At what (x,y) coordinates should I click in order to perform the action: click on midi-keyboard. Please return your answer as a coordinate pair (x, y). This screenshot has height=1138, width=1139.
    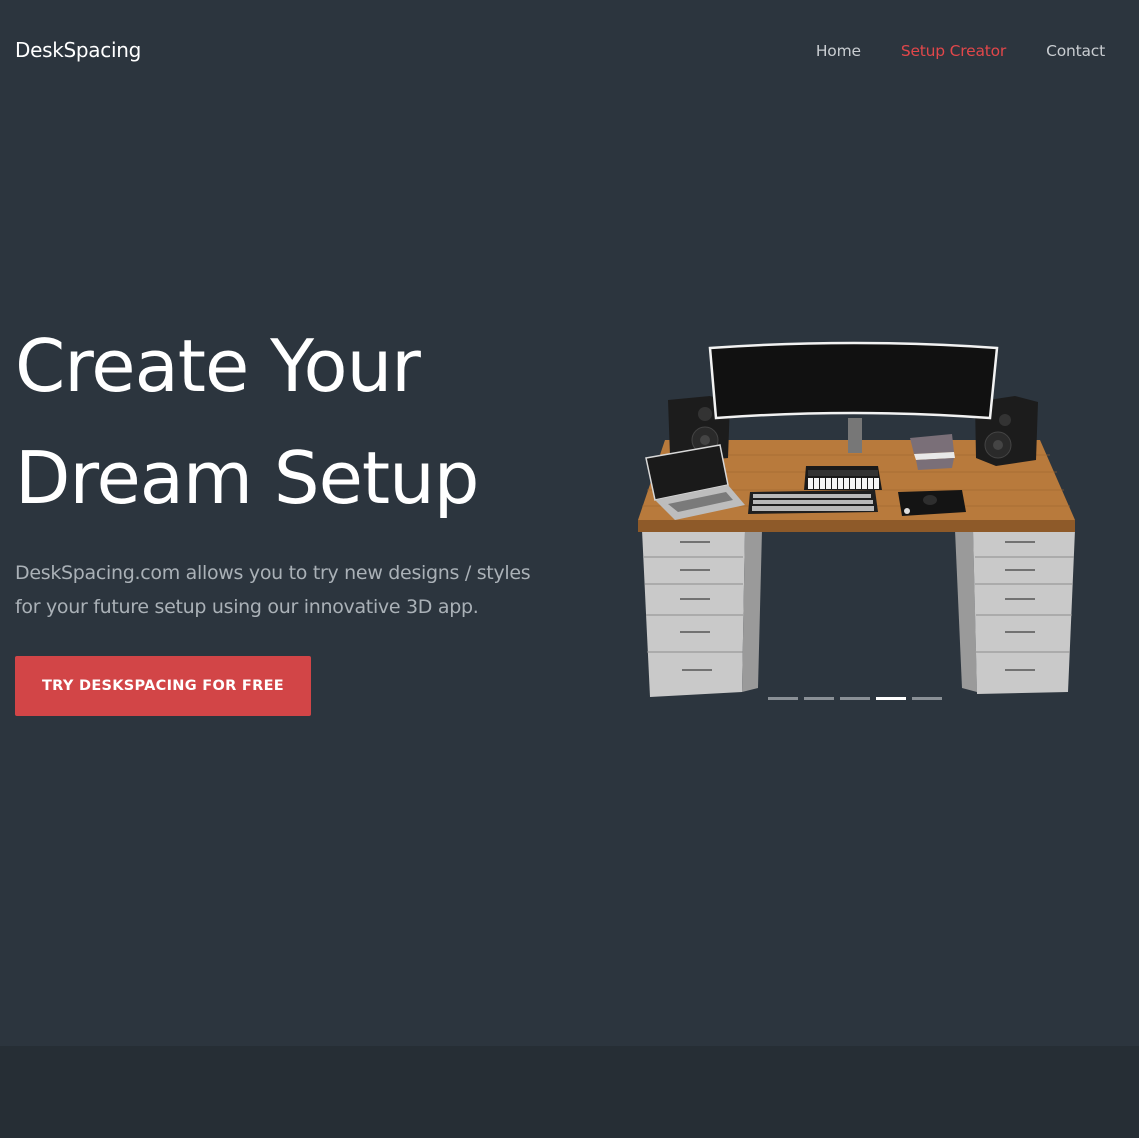
    Looking at the image, I should click on (843, 478).